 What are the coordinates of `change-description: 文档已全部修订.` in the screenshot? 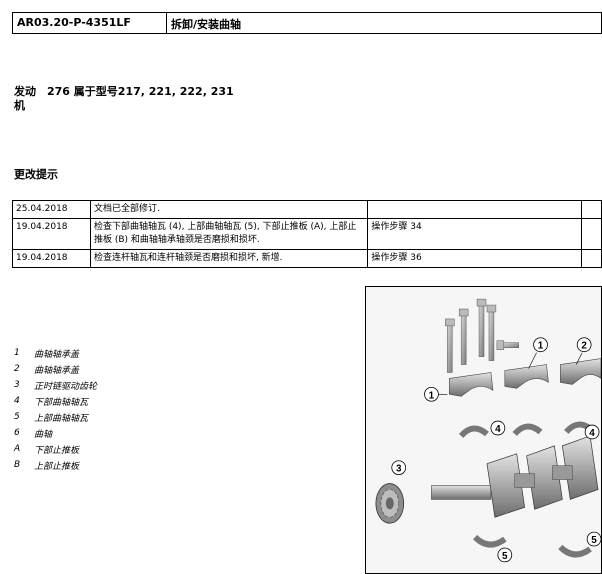 It's located at (229, 209).